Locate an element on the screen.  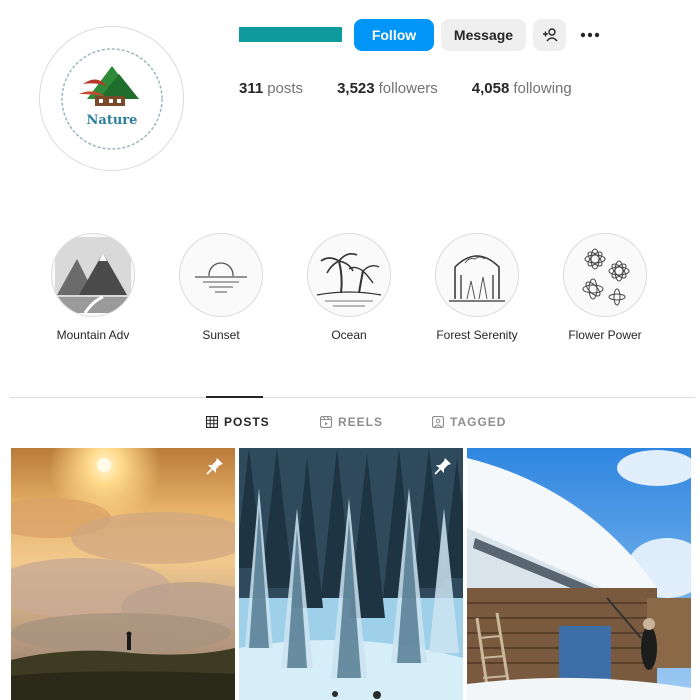
profile-avatar: Nature is located at coordinates (111, 98).